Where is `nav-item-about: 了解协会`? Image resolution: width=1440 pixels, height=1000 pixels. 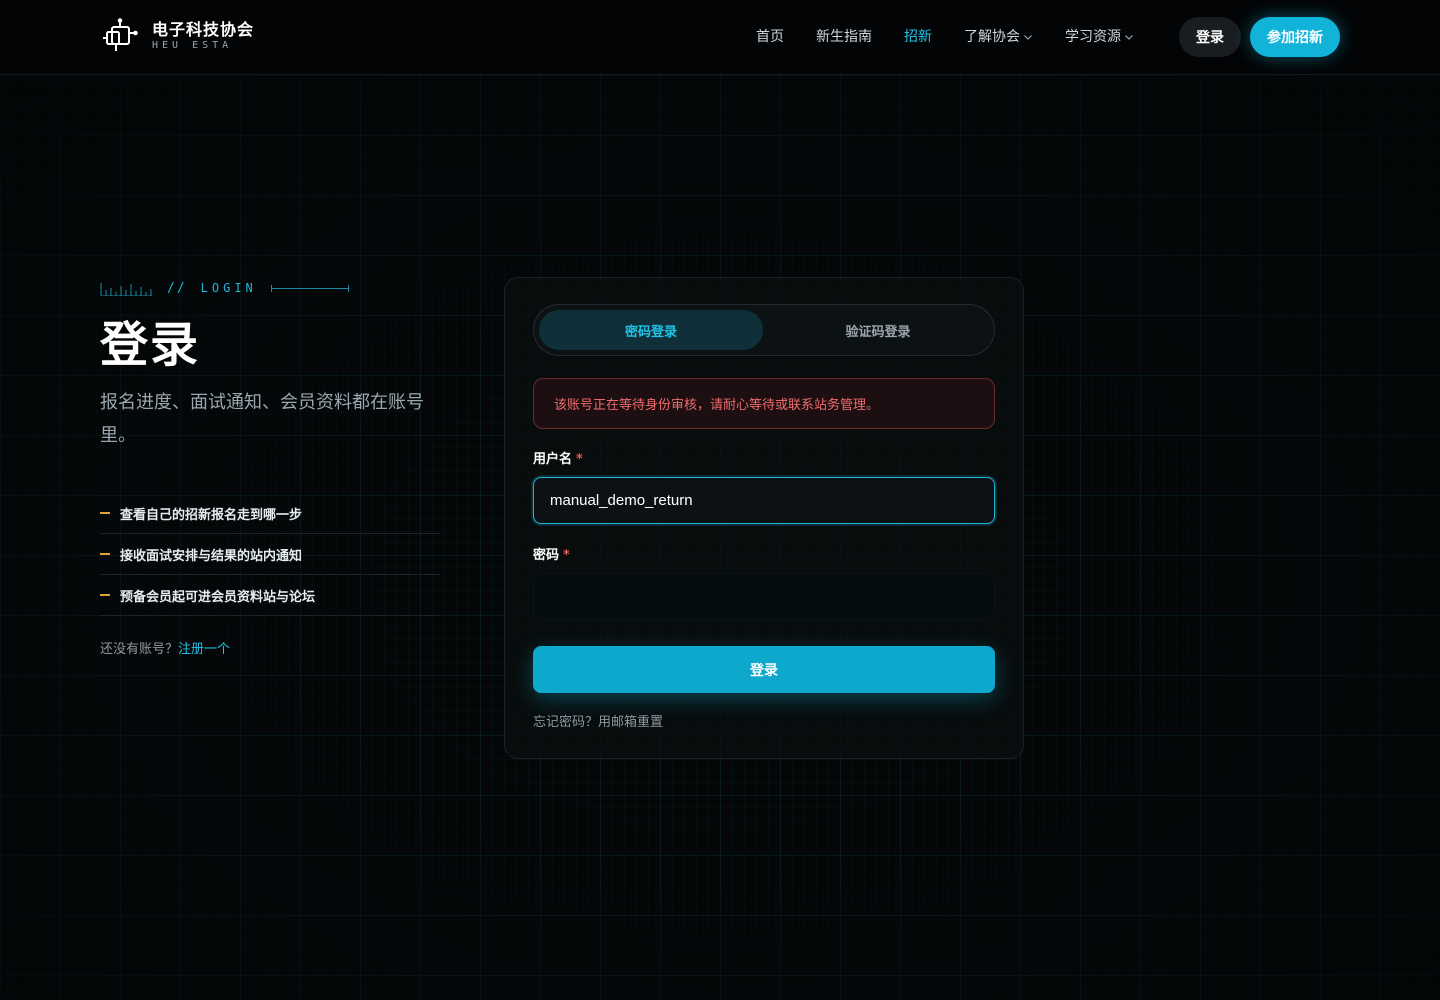 nav-item-about: 了解协会 is located at coordinates (998, 37).